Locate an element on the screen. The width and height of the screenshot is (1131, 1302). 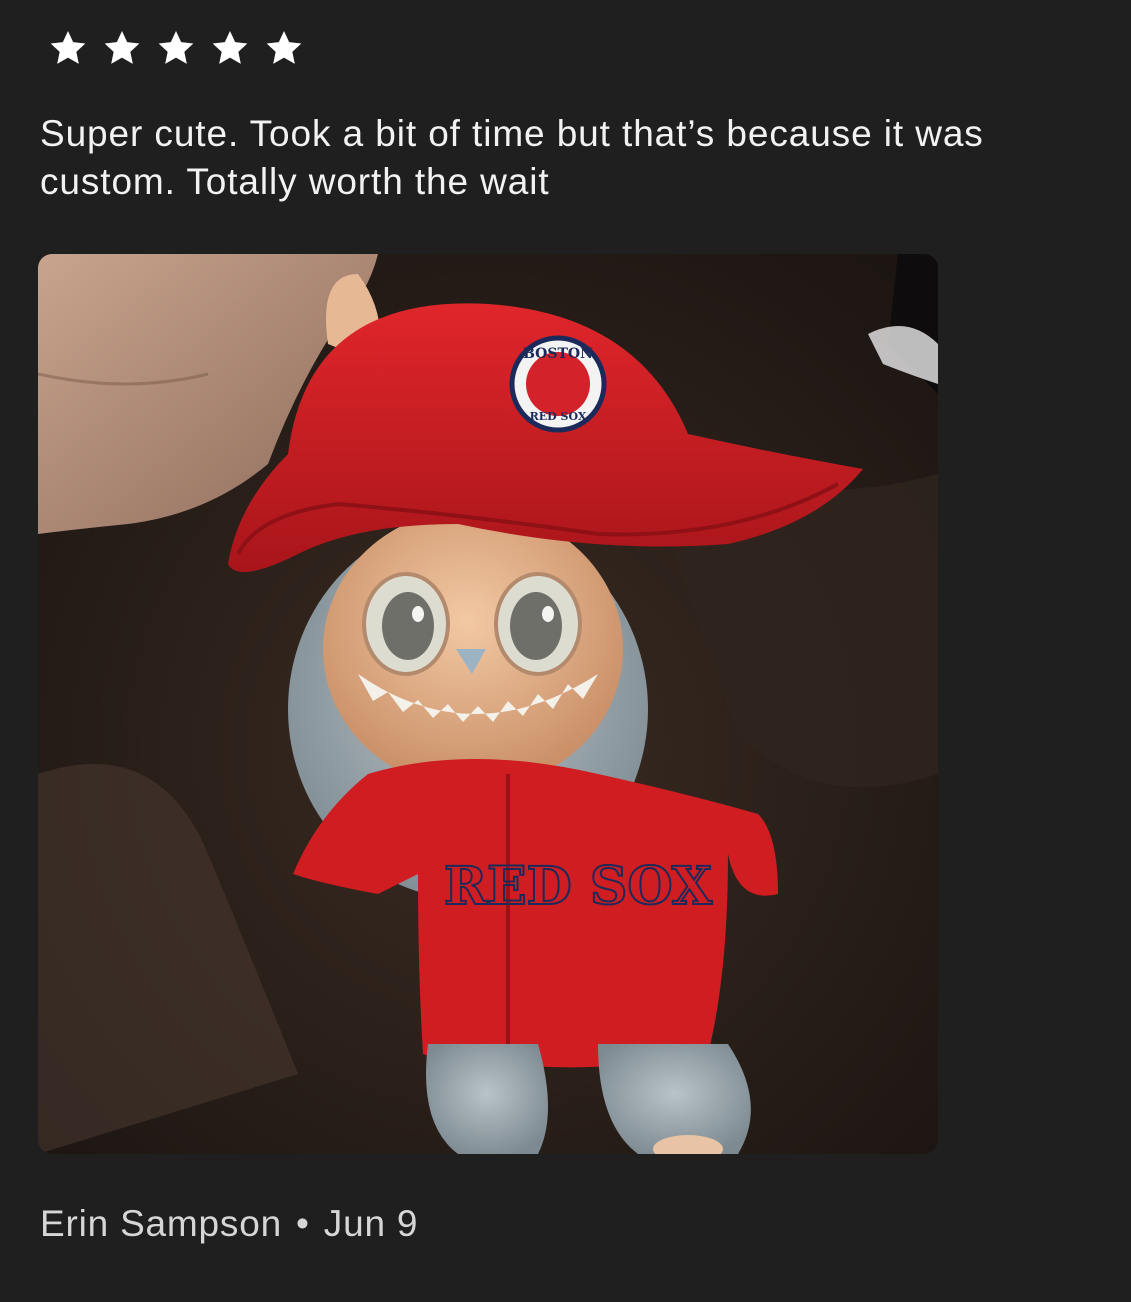
author-name: Erin Sampson is located at coordinates (161, 1224).